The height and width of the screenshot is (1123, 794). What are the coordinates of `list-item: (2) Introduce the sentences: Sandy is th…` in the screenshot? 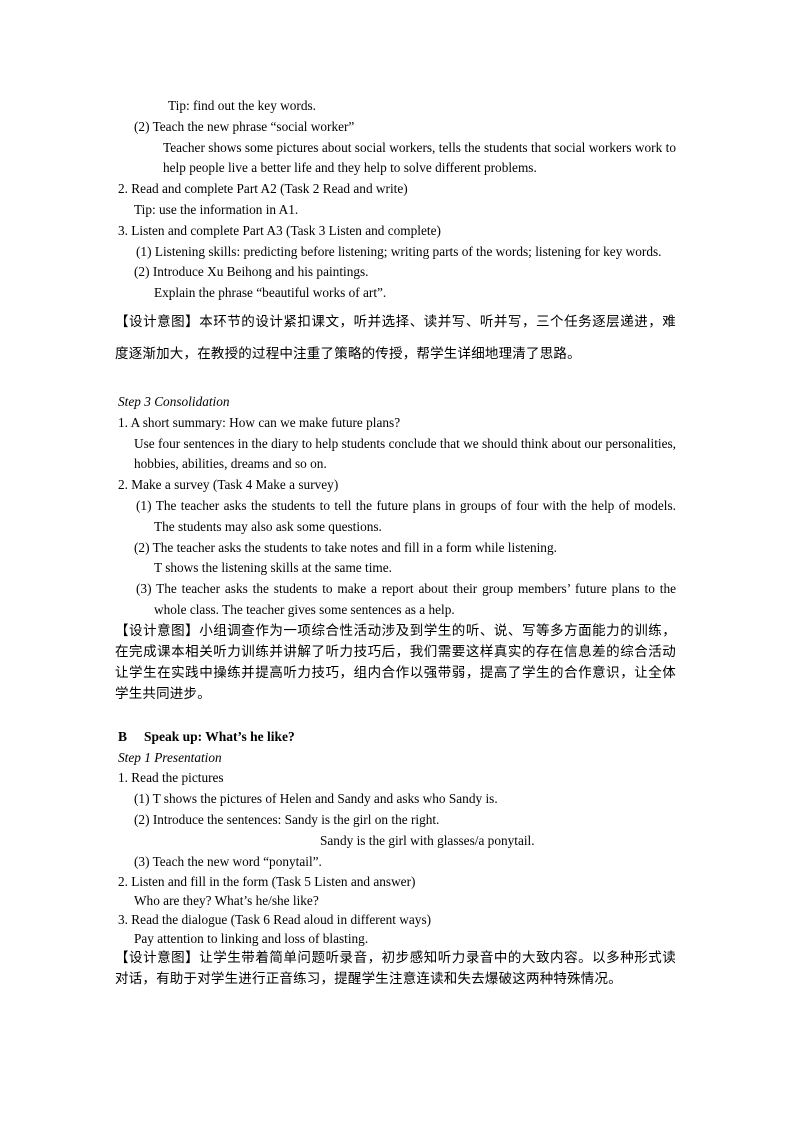 It's located at (287, 819).